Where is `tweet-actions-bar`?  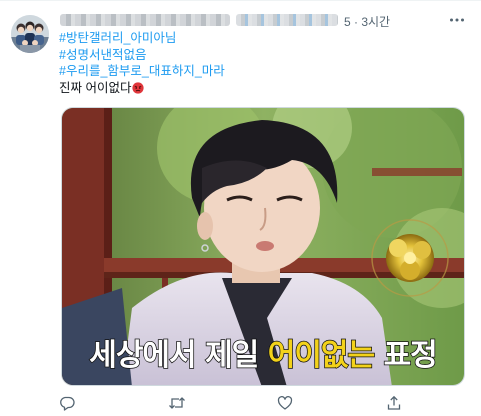
tweet-actions-bar is located at coordinates (263, 403).